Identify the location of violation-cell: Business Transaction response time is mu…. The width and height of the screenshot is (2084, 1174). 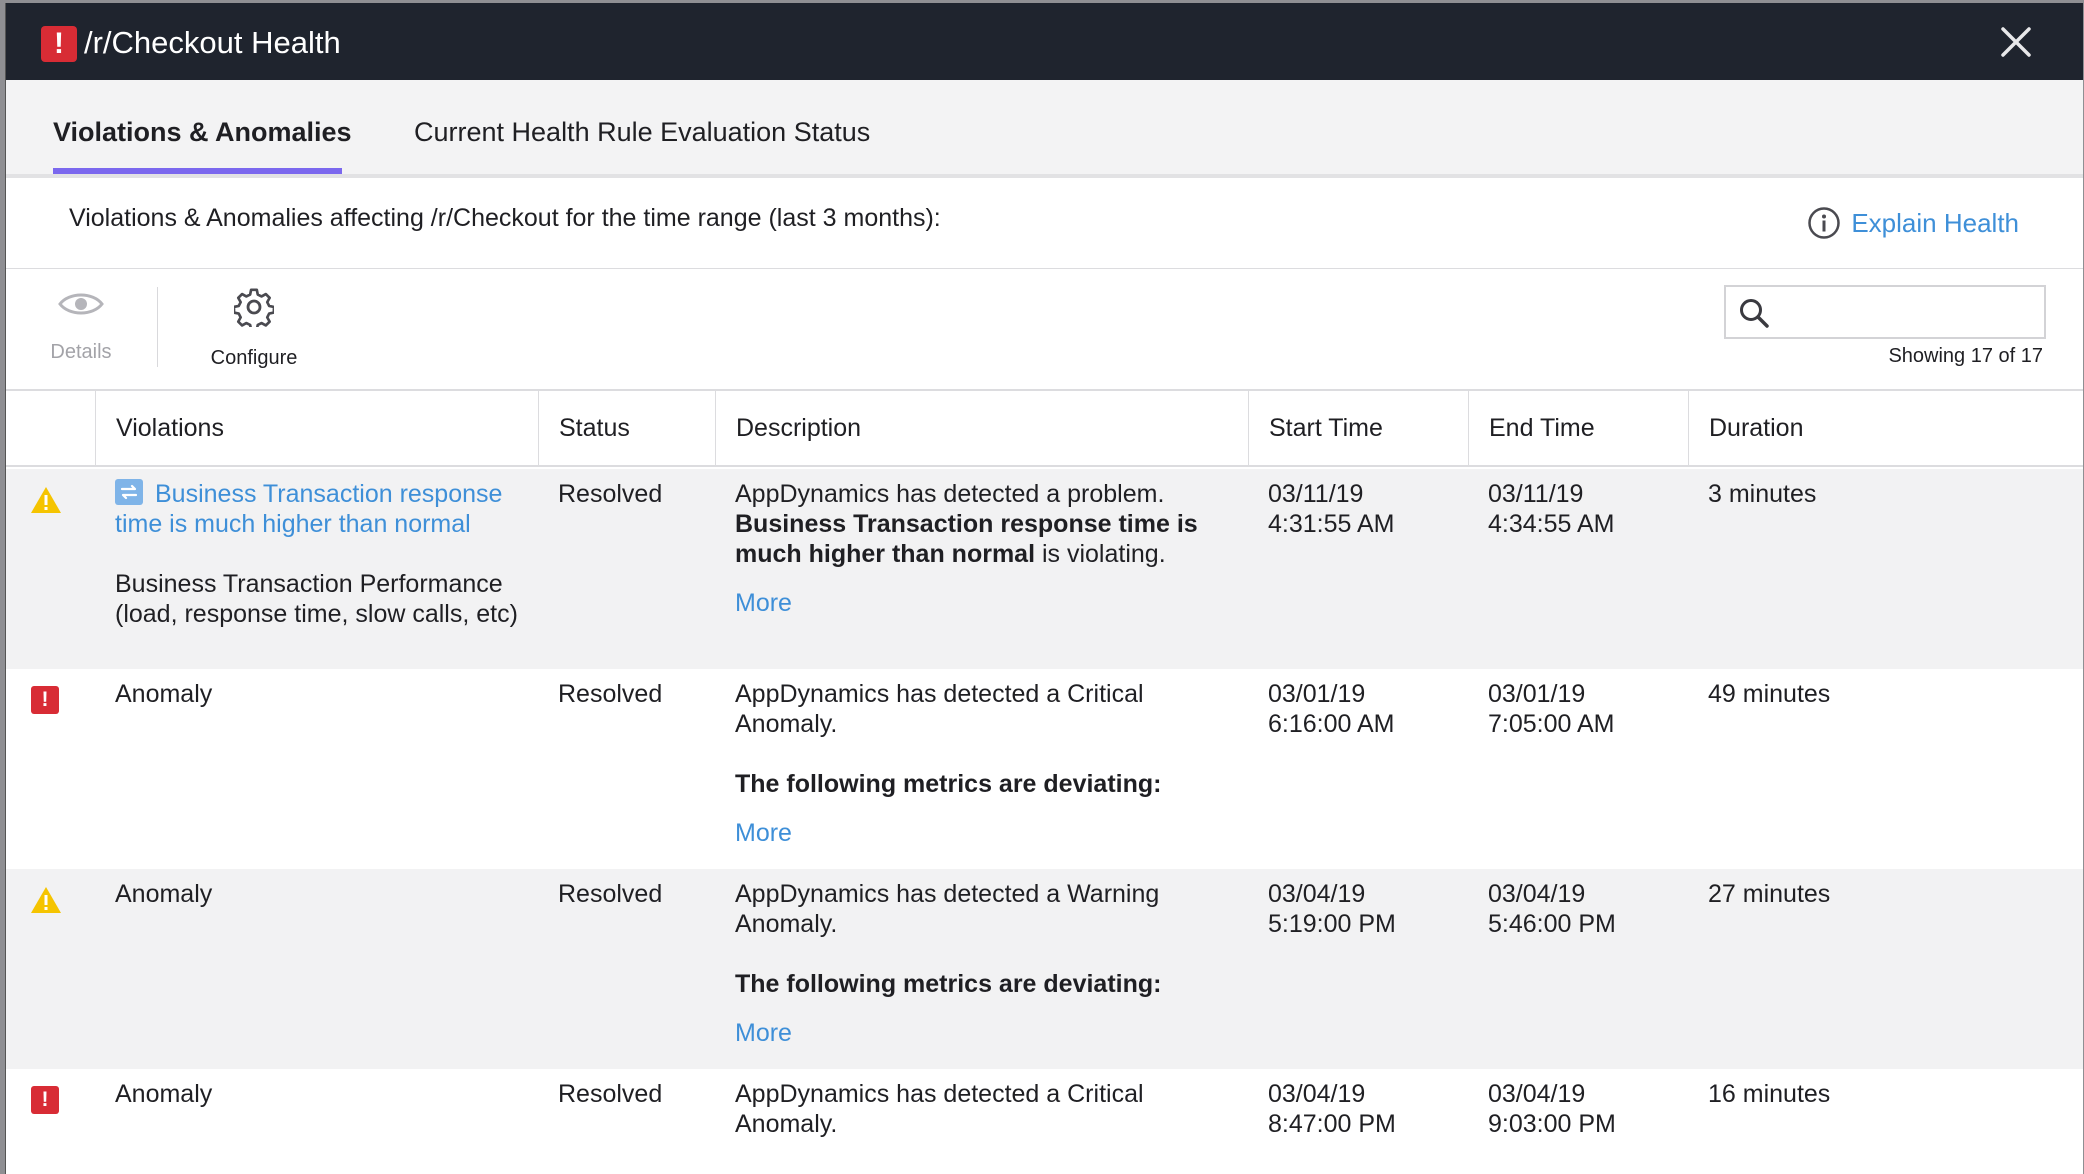
(320, 554).